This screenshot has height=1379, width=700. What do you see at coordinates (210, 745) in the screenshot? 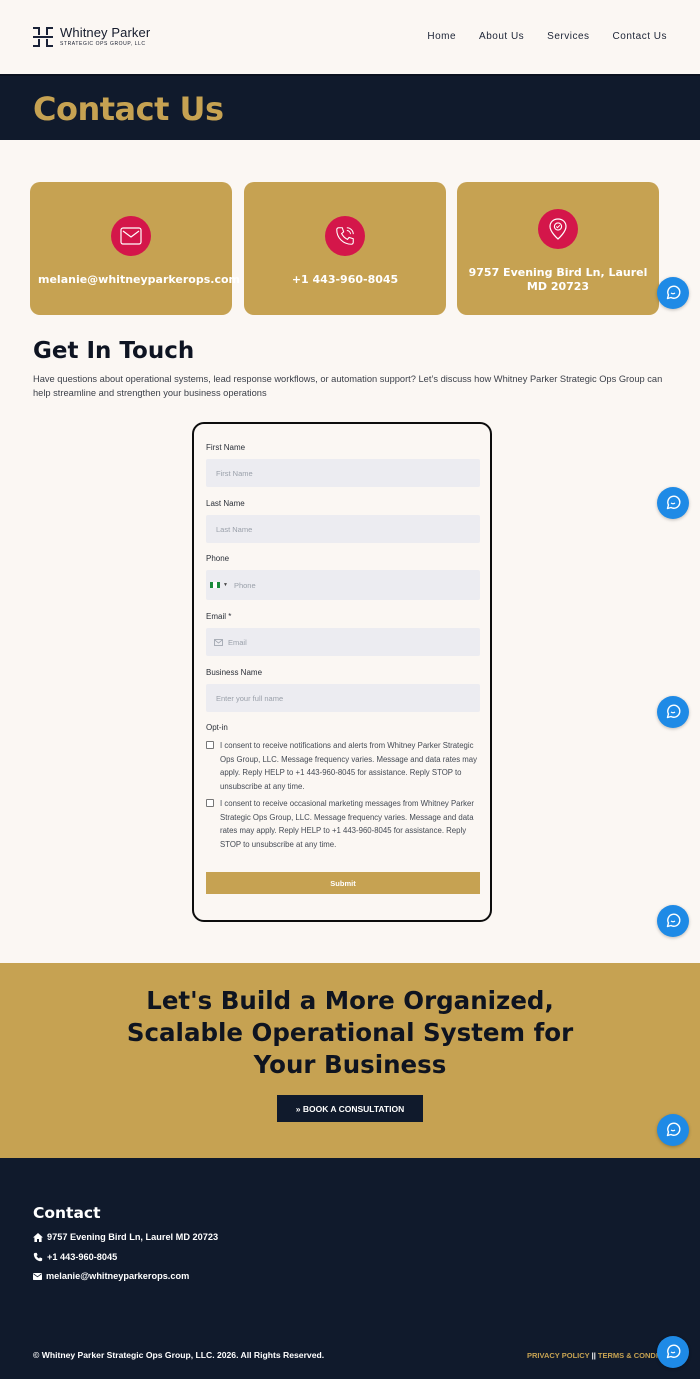
I see `consent-notifications-checkbox` at bounding box center [210, 745].